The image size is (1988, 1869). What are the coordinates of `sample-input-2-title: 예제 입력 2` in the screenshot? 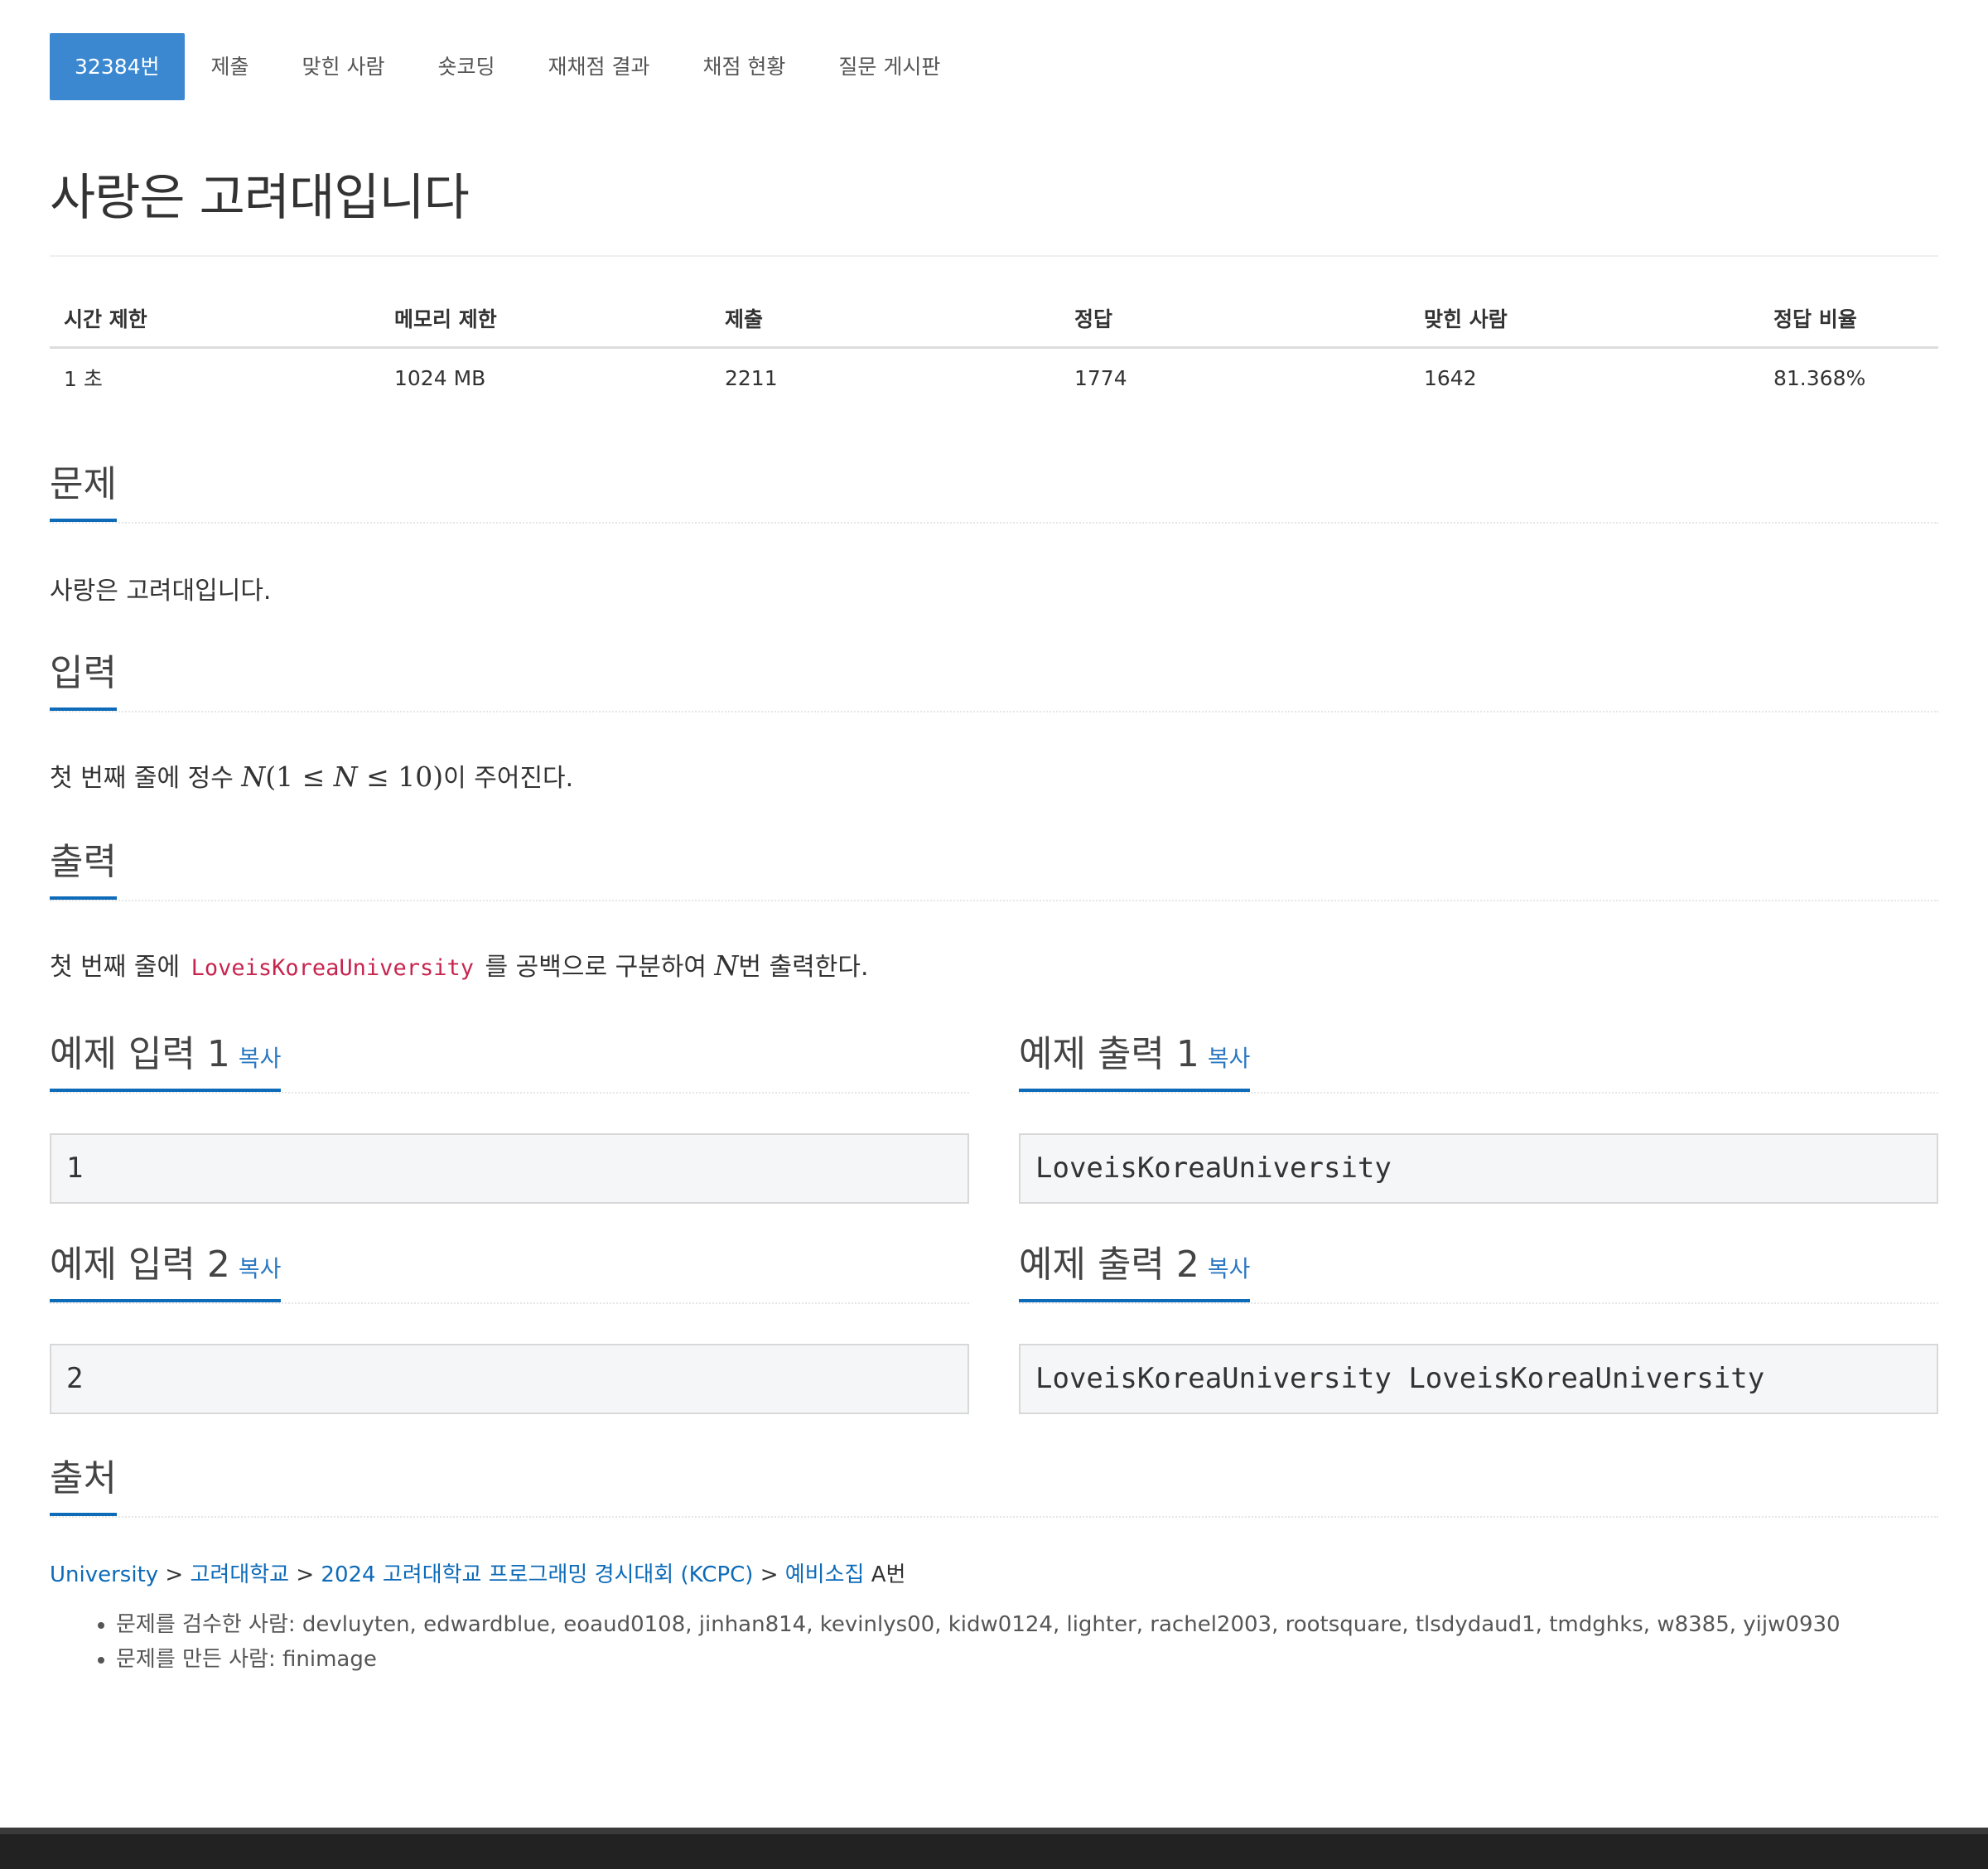 It's located at (140, 1265).